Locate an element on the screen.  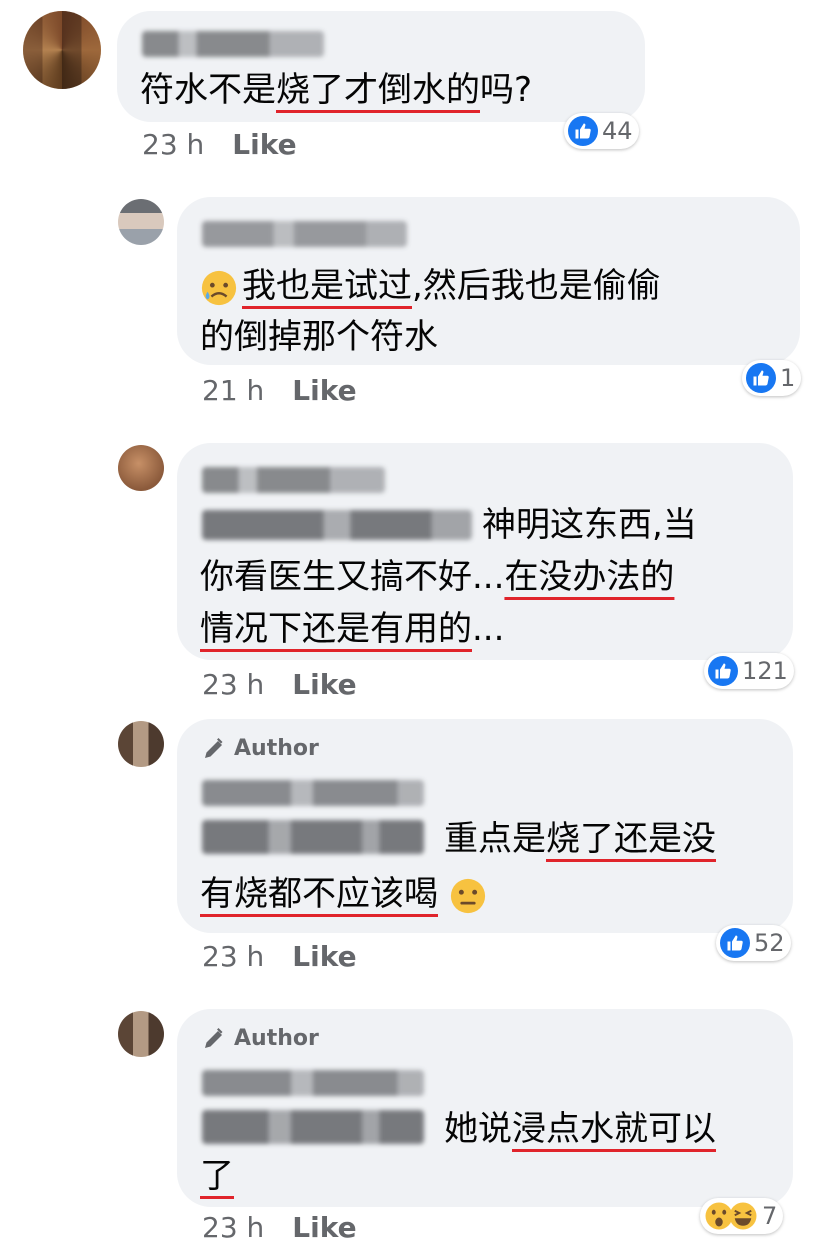
reaction-count: 7 is located at coordinates (770, 1216).